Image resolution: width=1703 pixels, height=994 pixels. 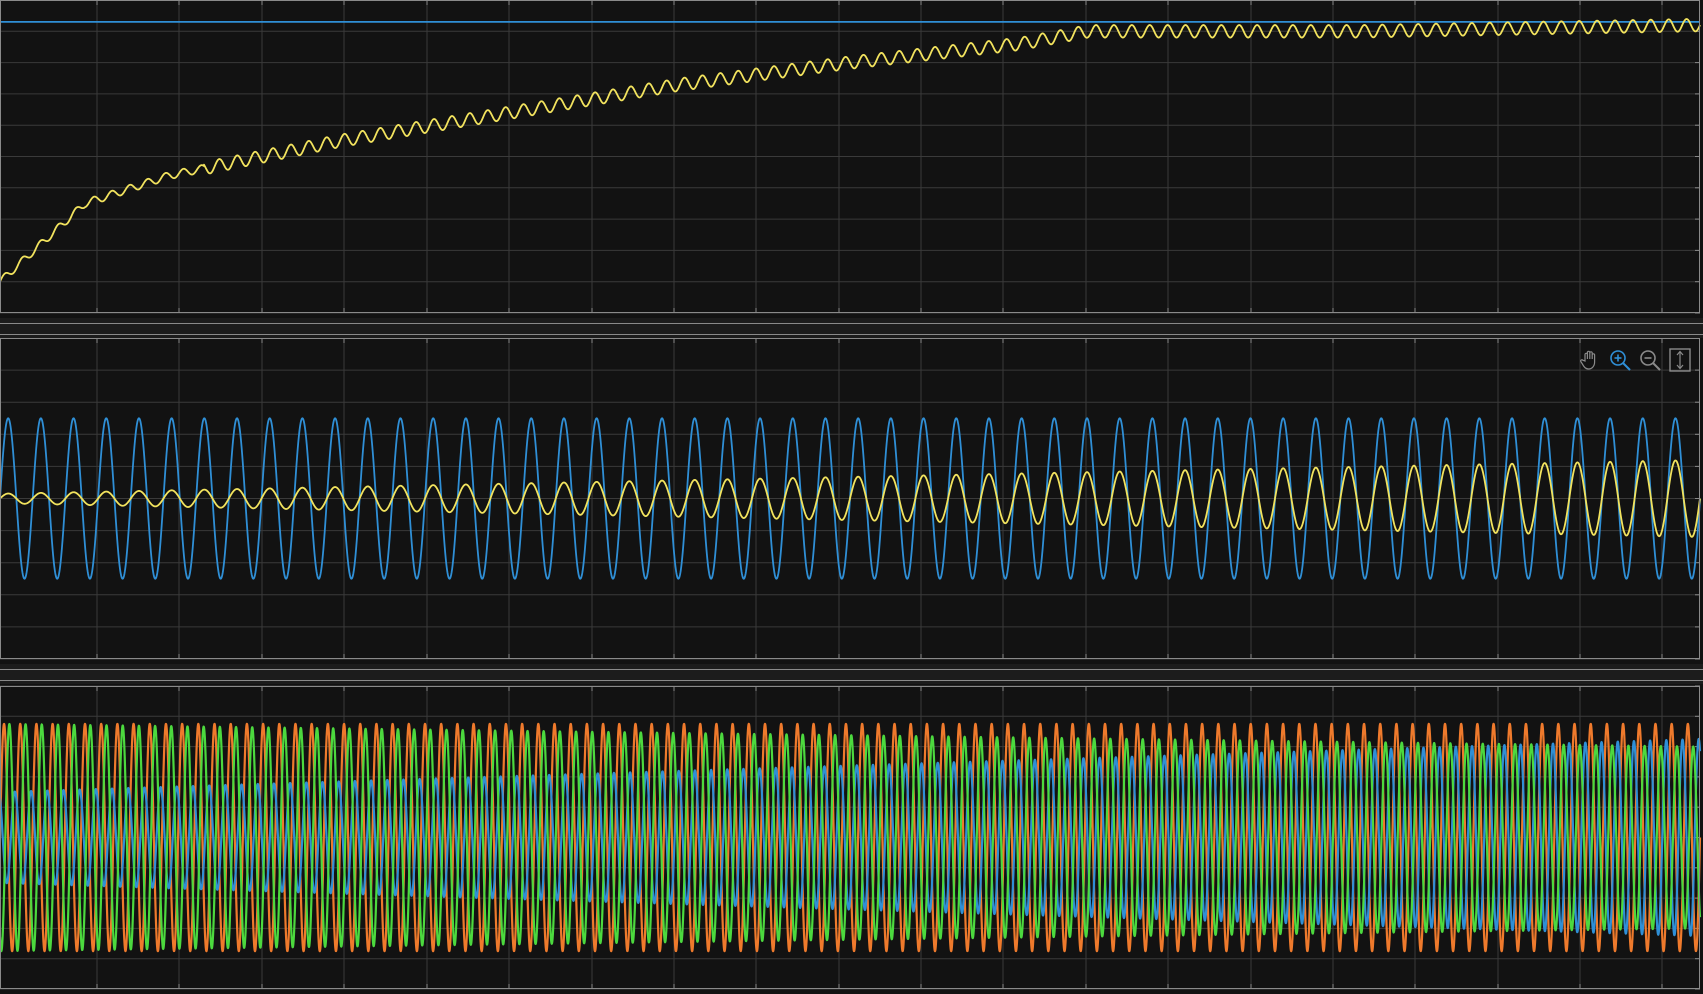 I want to click on zoom-out-icon, so click(x=1650, y=360).